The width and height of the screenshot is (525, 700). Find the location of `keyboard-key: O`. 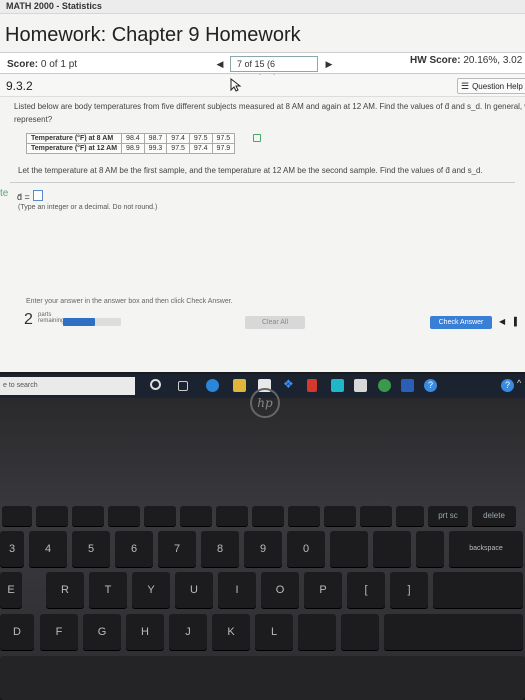

keyboard-key: O is located at coordinates (280, 590).